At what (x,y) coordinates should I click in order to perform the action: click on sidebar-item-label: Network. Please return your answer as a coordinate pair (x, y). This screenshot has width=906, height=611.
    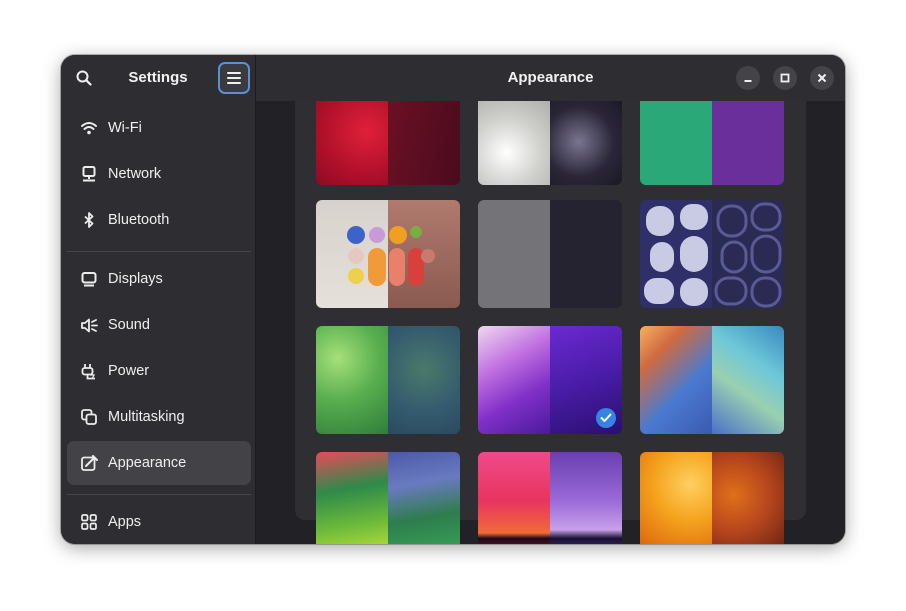
    Looking at the image, I should click on (135, 174).